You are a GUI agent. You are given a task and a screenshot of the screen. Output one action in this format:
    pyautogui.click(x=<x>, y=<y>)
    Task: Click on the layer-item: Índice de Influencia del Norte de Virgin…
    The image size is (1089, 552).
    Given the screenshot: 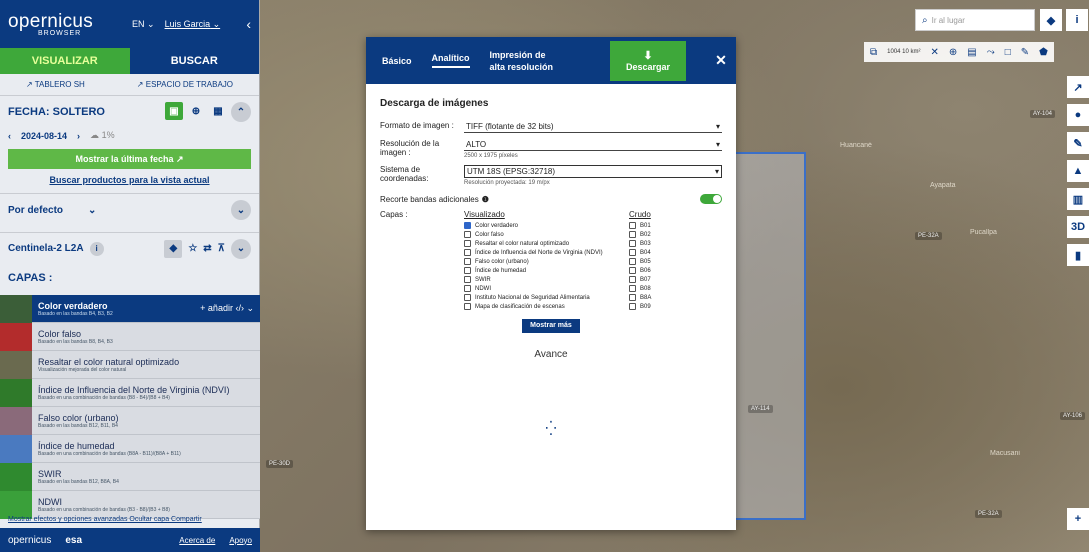 What is the action you would take?
    pyautogui.click(x=130, y=392)
    